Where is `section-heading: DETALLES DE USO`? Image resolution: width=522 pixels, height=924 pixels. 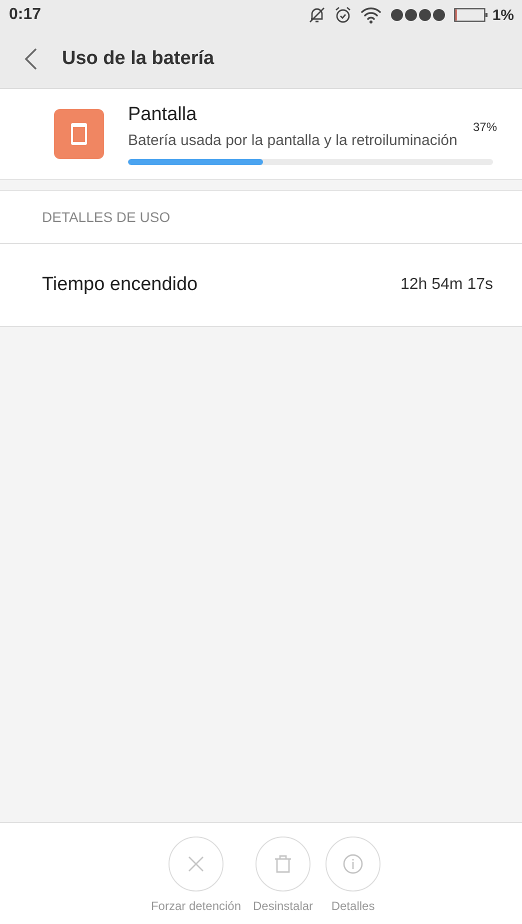 section-heading: DETALLES DE USO is located at coordinates (106, 217).